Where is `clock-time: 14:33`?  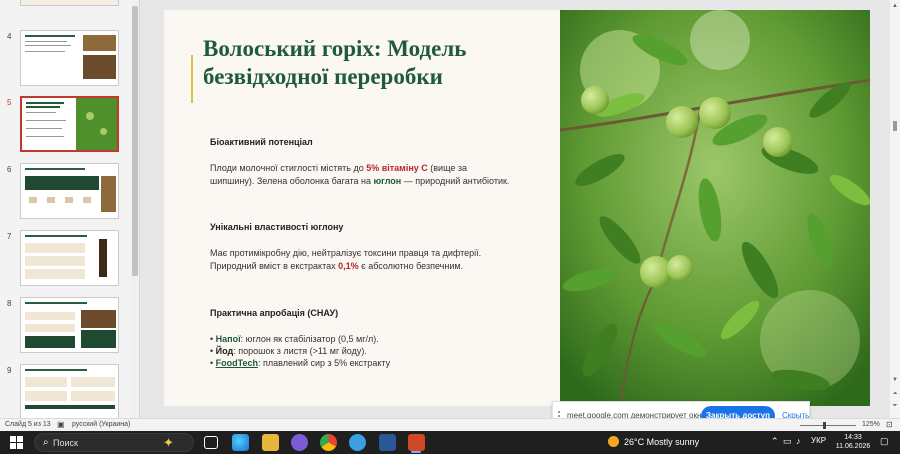 clock-time: 14:33 is located at coordinates (853, 437).